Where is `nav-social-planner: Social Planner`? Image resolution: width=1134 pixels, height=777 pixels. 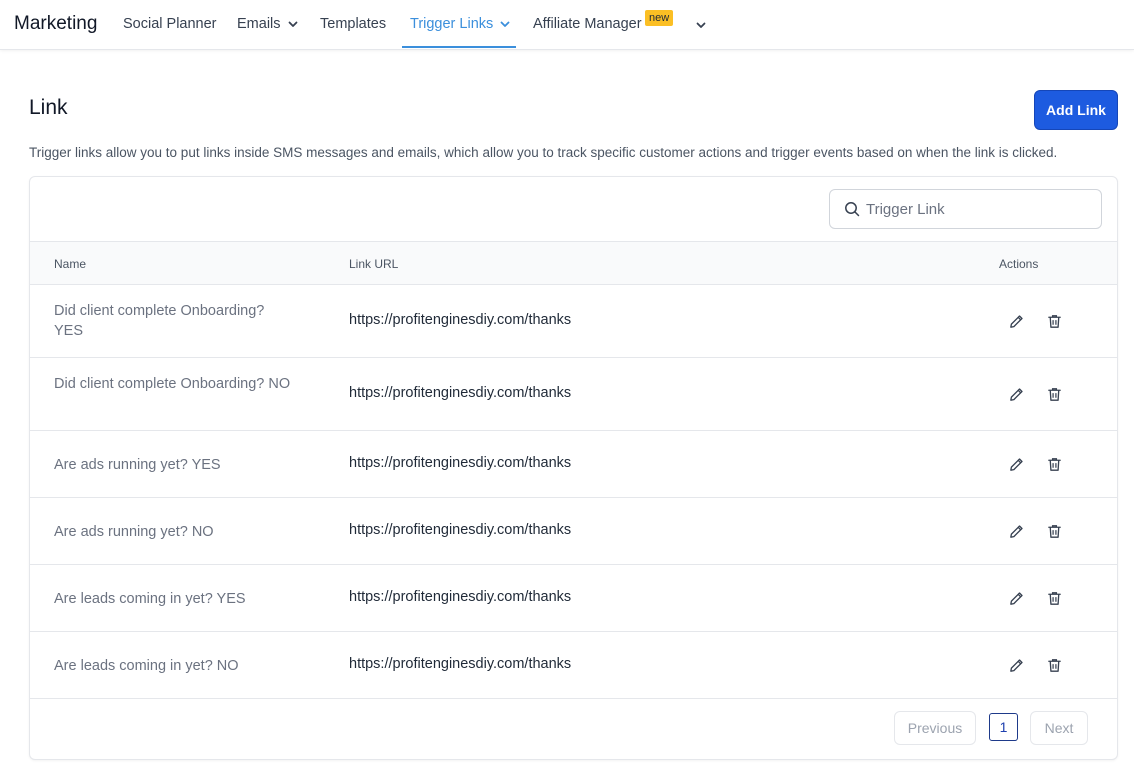 nav-social-planner: Social Planner is located at coordinates (170, 24).